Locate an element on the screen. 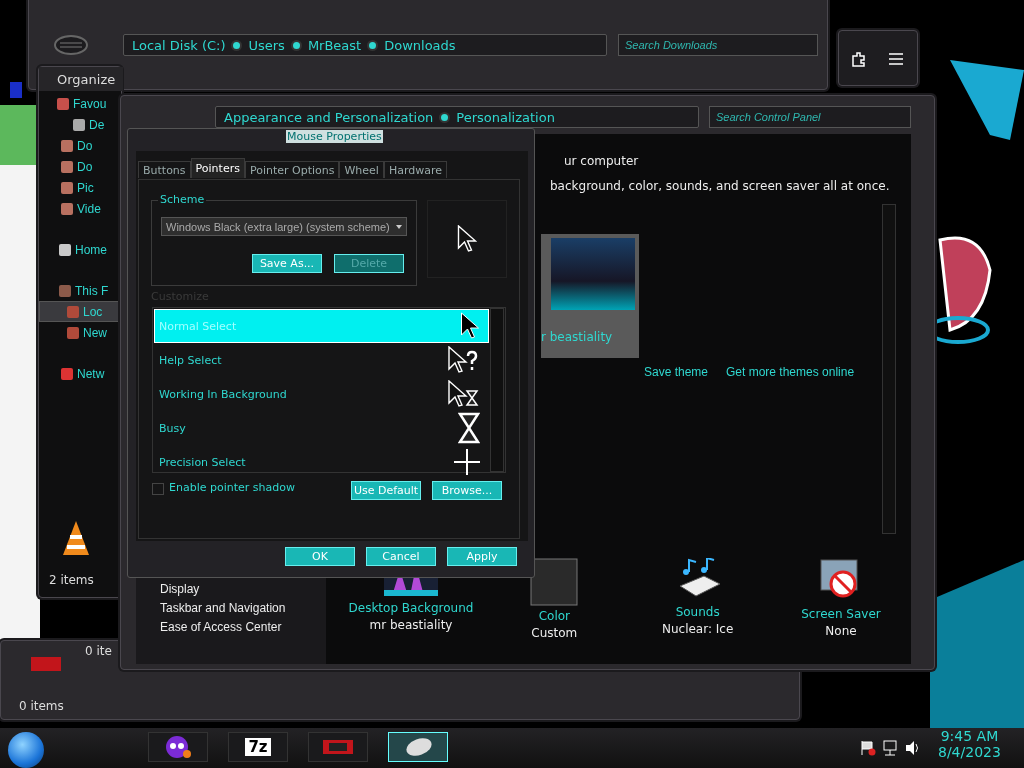  sidebar-item: Loc is located at coordinates (80, 311).